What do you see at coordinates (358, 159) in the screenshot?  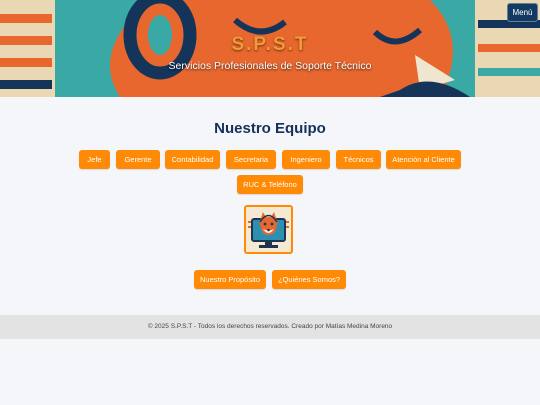 I see `team-button-tecnicos: Técnicos` at bounding box center [358, 159].